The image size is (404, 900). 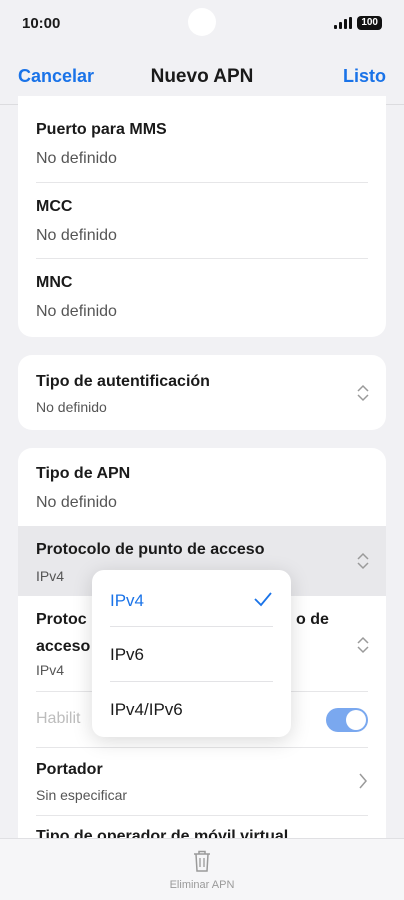 I want to click on done-button: Listo, so click(x=364, y=76).